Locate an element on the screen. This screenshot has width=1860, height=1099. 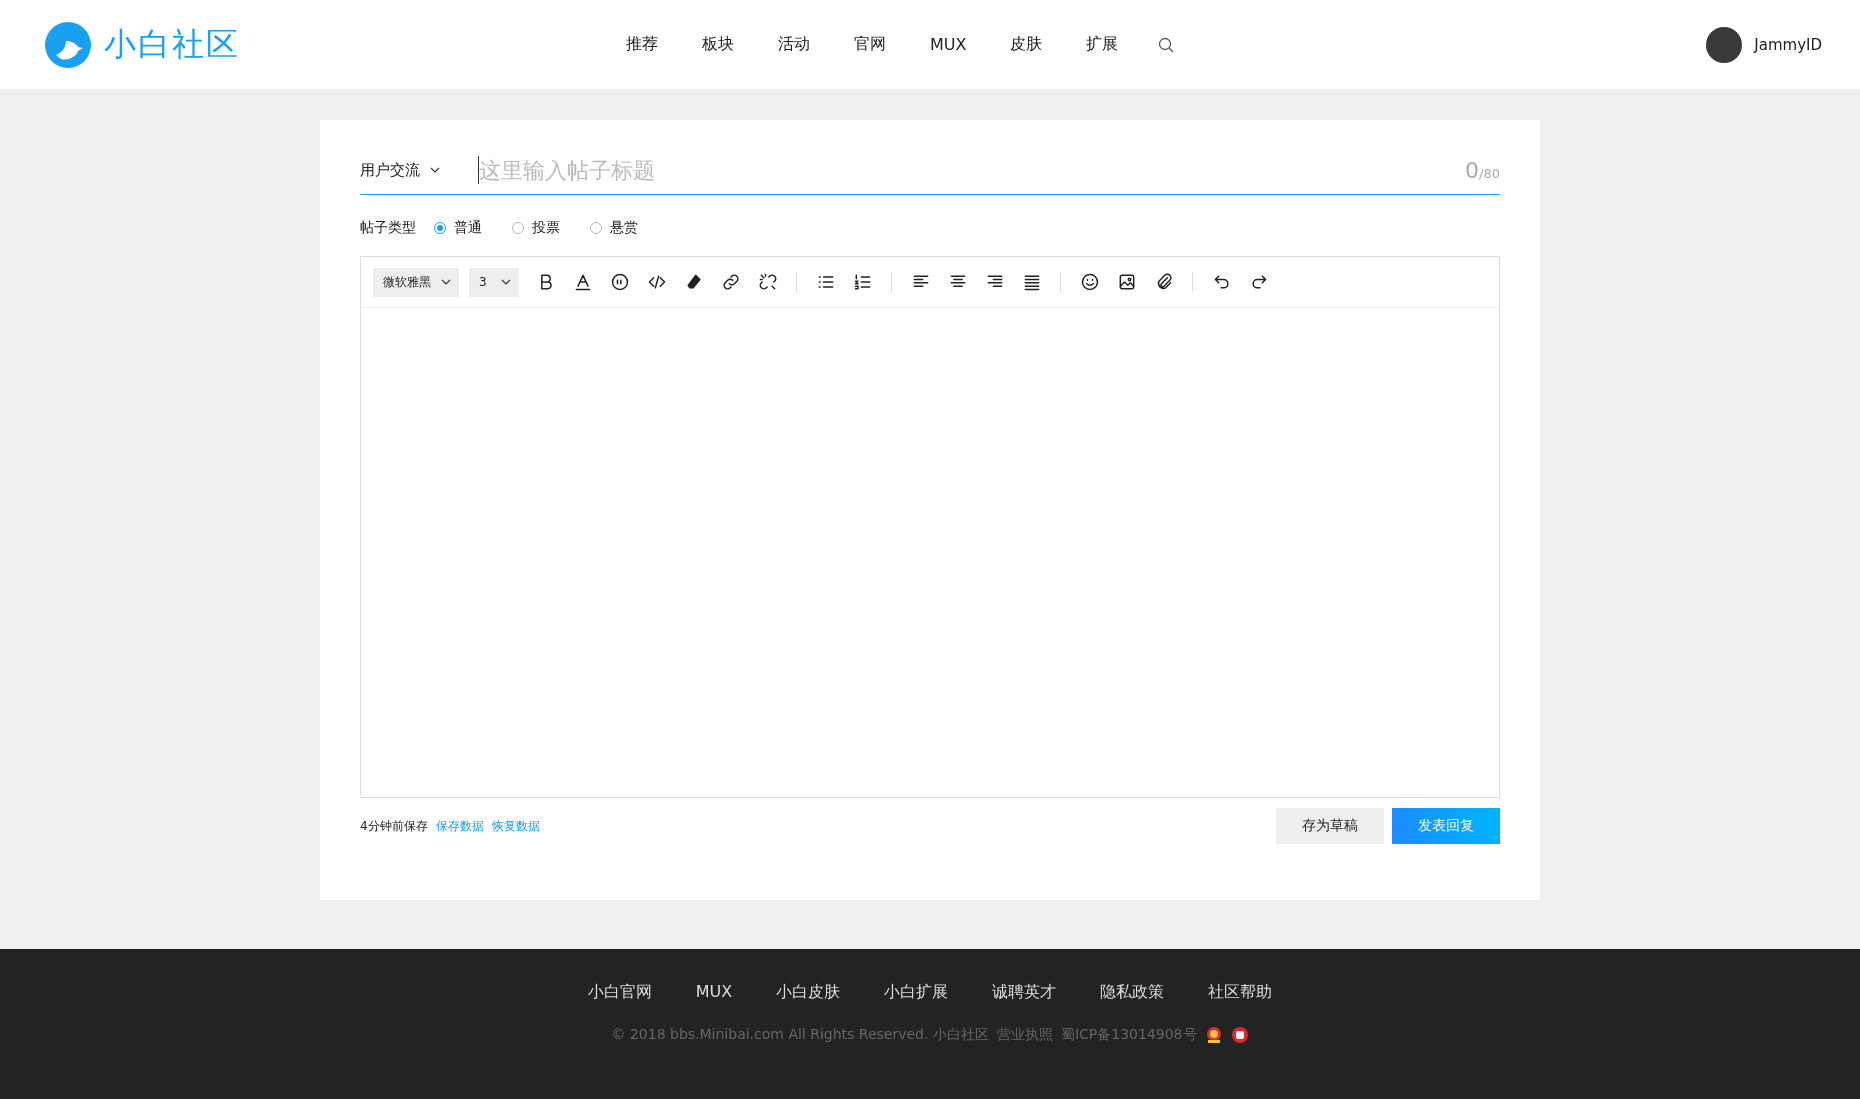
radio-label: 普通 is located at coordinates (468, 228).